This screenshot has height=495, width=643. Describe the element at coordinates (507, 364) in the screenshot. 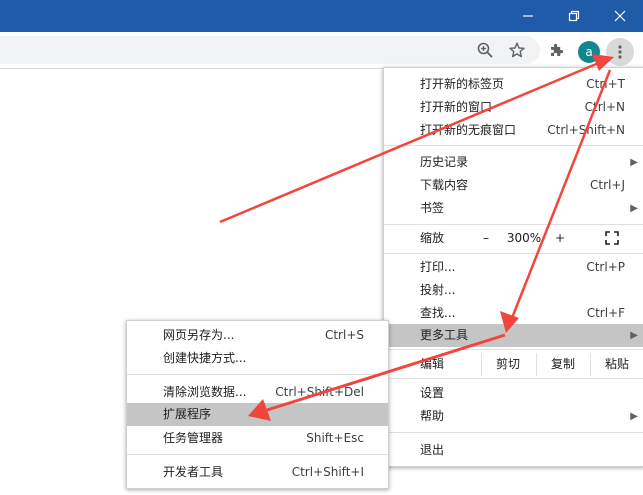

I see `cut-button: 剪切` at that location.